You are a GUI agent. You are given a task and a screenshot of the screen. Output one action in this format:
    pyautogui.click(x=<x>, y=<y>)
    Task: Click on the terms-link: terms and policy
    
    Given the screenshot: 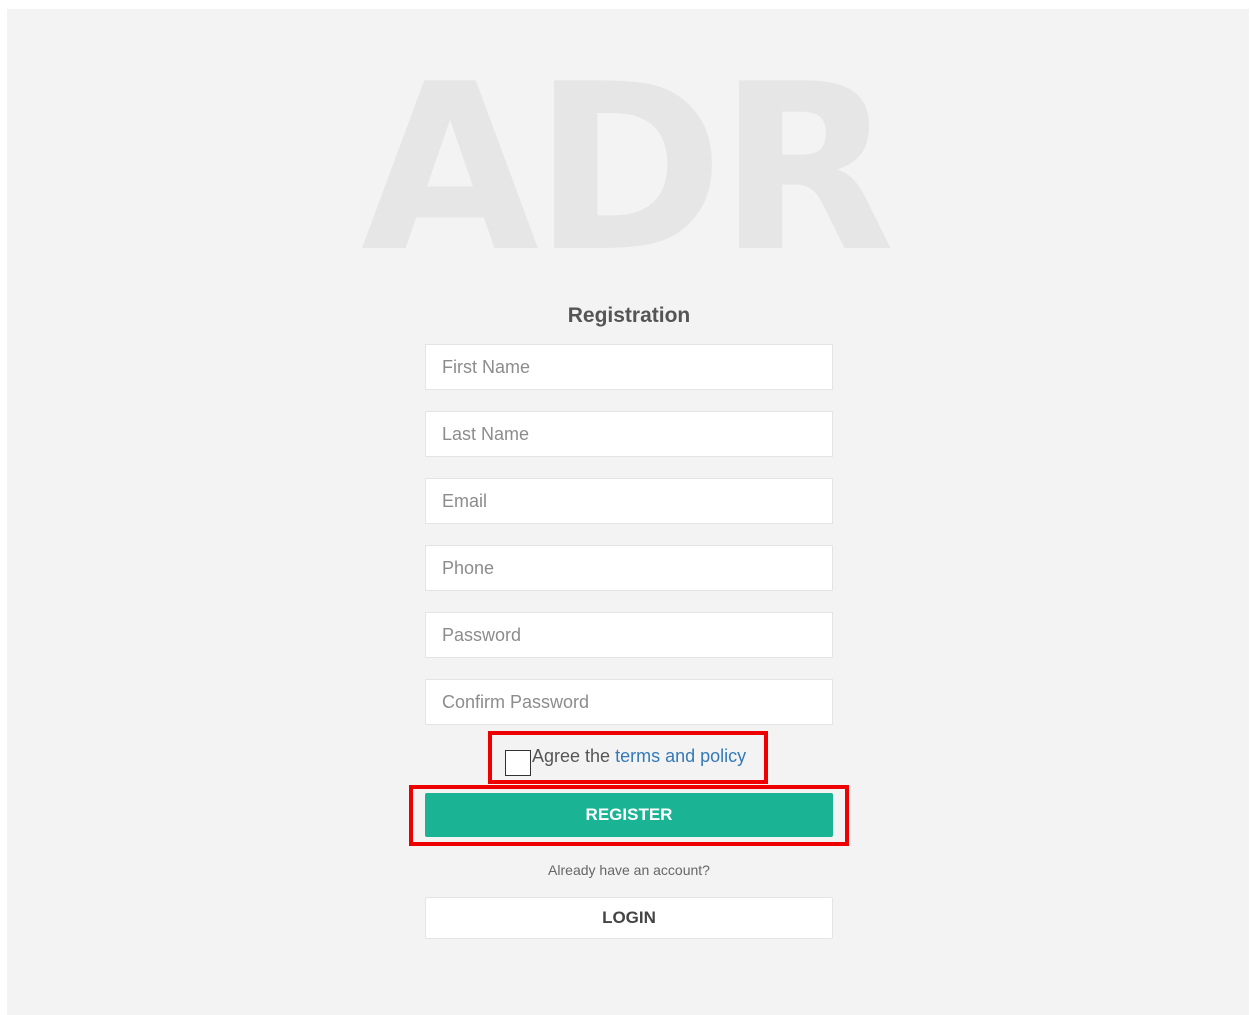 What is the action you would take?
    pyautogui.click(x=680, y=756)
    